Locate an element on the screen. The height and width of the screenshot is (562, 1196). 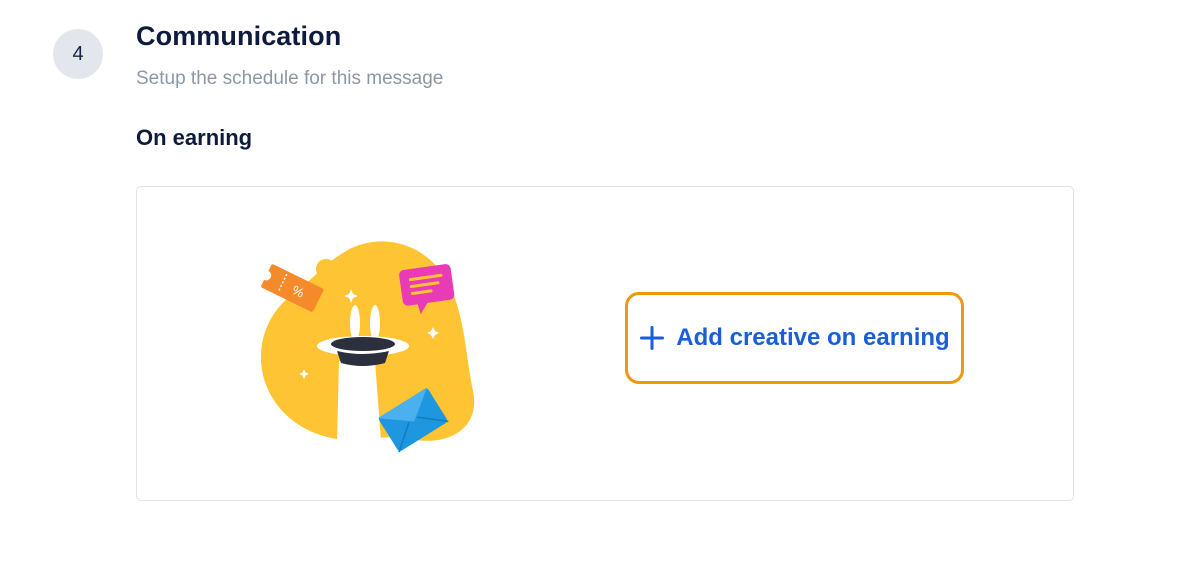
add-creative-button: Add creative on earning is located at coordinates (794, 338).